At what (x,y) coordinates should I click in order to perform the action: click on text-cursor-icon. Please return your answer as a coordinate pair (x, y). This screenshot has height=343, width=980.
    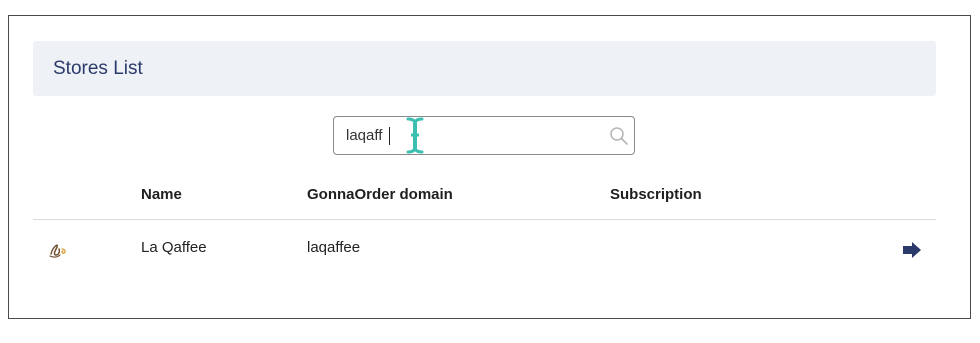
    Looking at the image, I should click on (415, 135).